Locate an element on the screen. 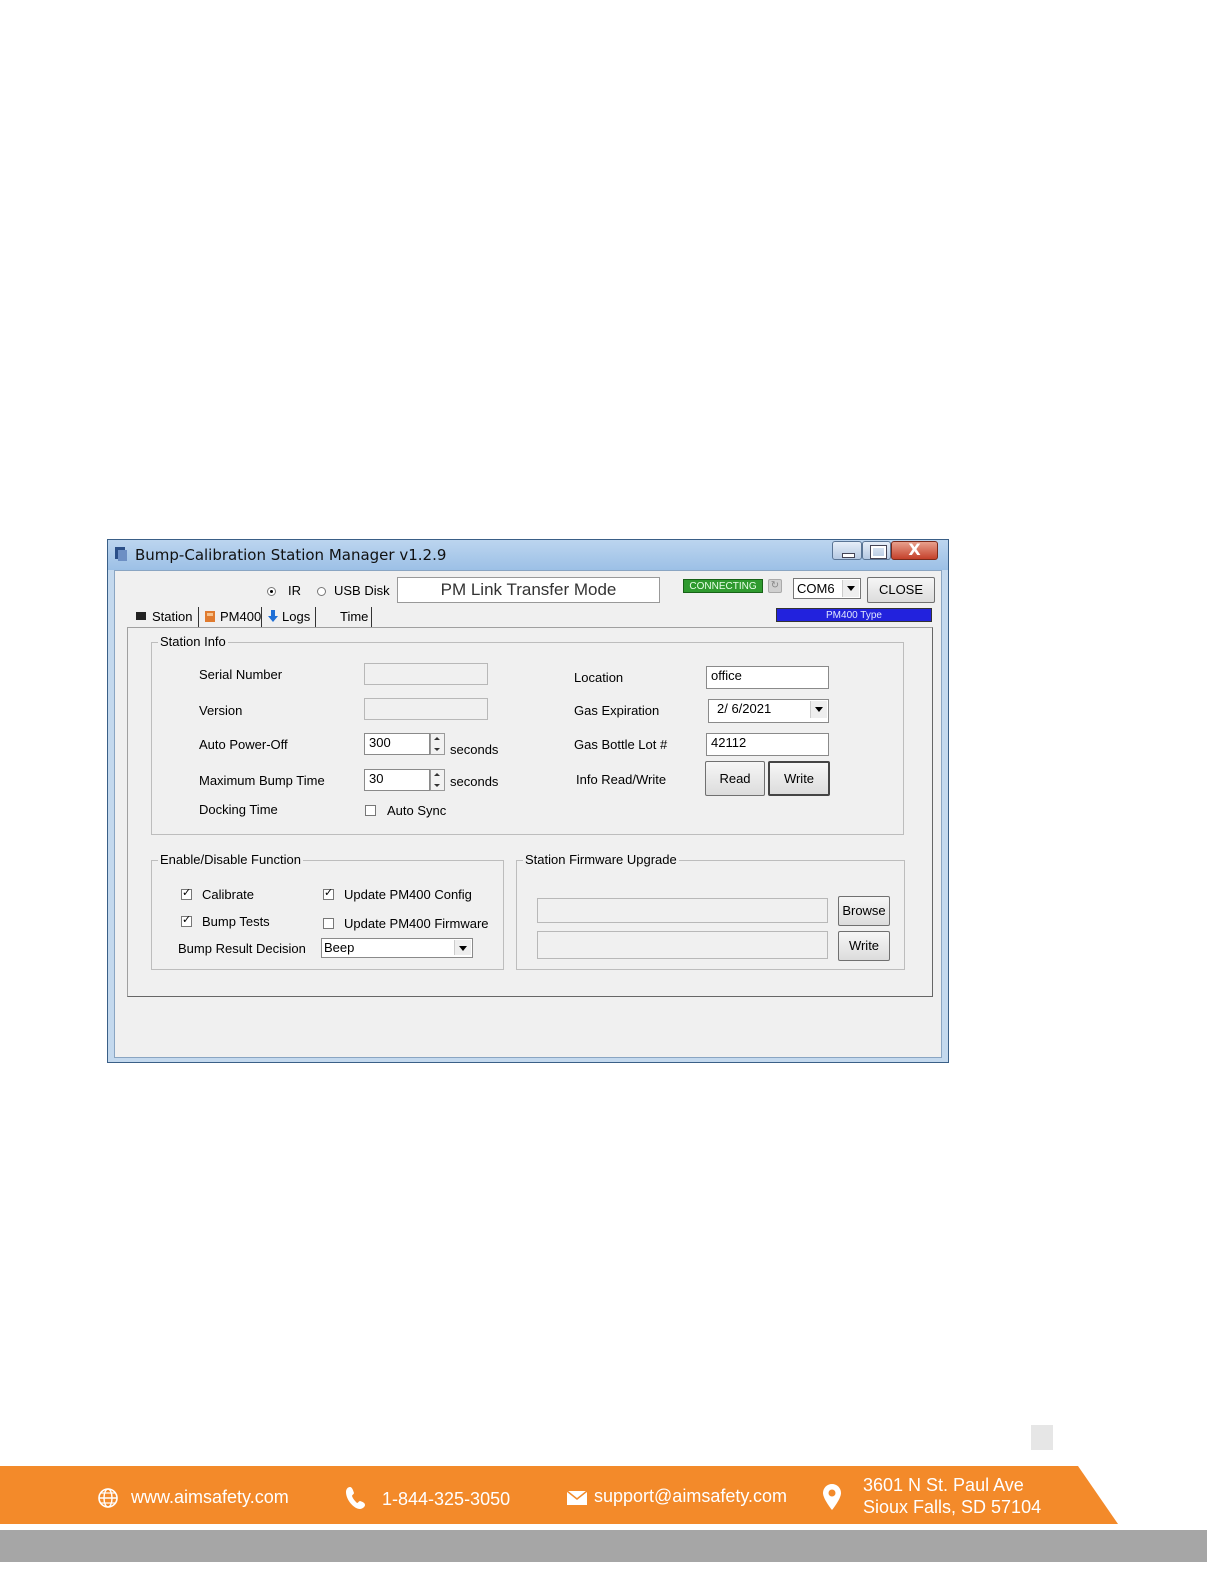  enable-disable-title: Enable/Disable Function is located at coordinates (230, 859).